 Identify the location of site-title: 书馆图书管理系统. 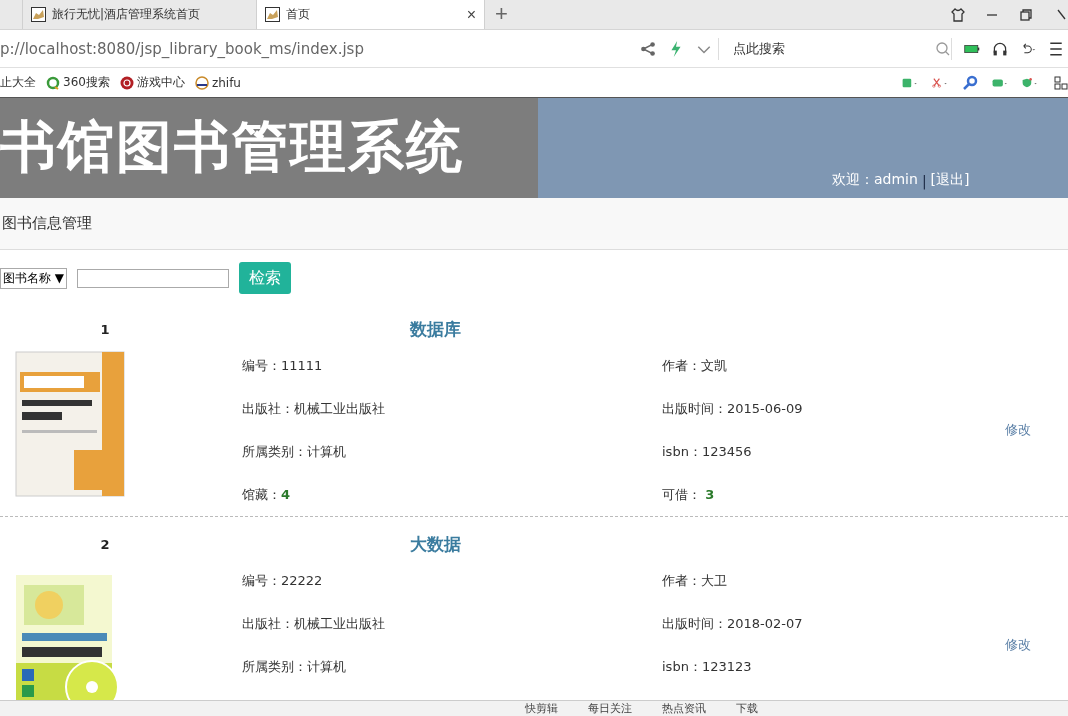
(232, 147).